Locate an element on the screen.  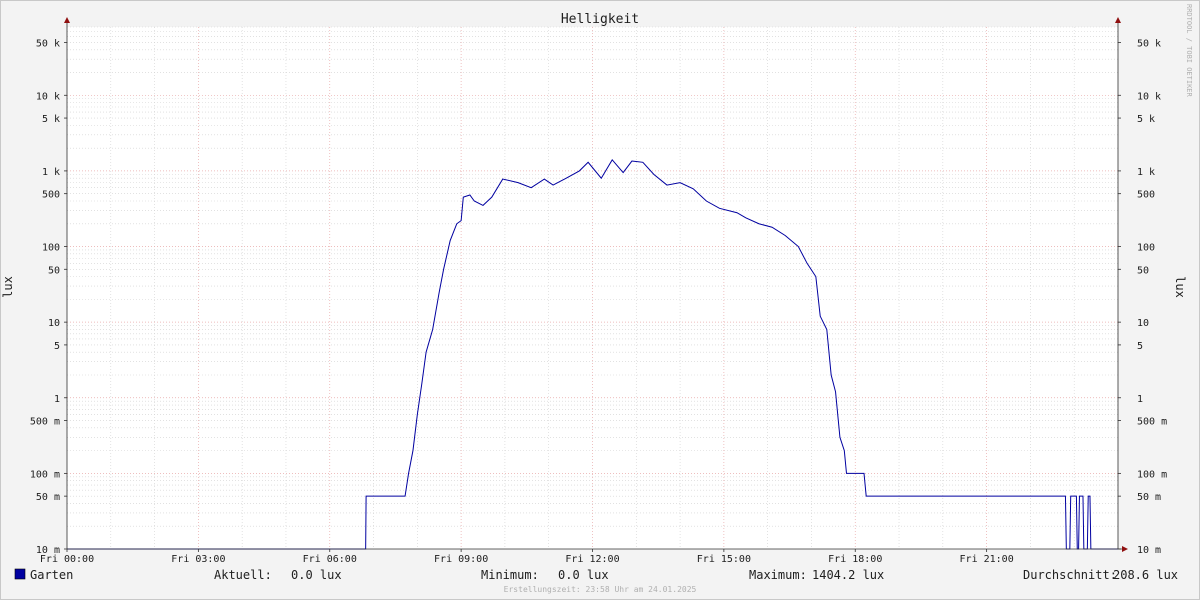
y-tick-label-right: 500 is located at coordinates (1146, 195).